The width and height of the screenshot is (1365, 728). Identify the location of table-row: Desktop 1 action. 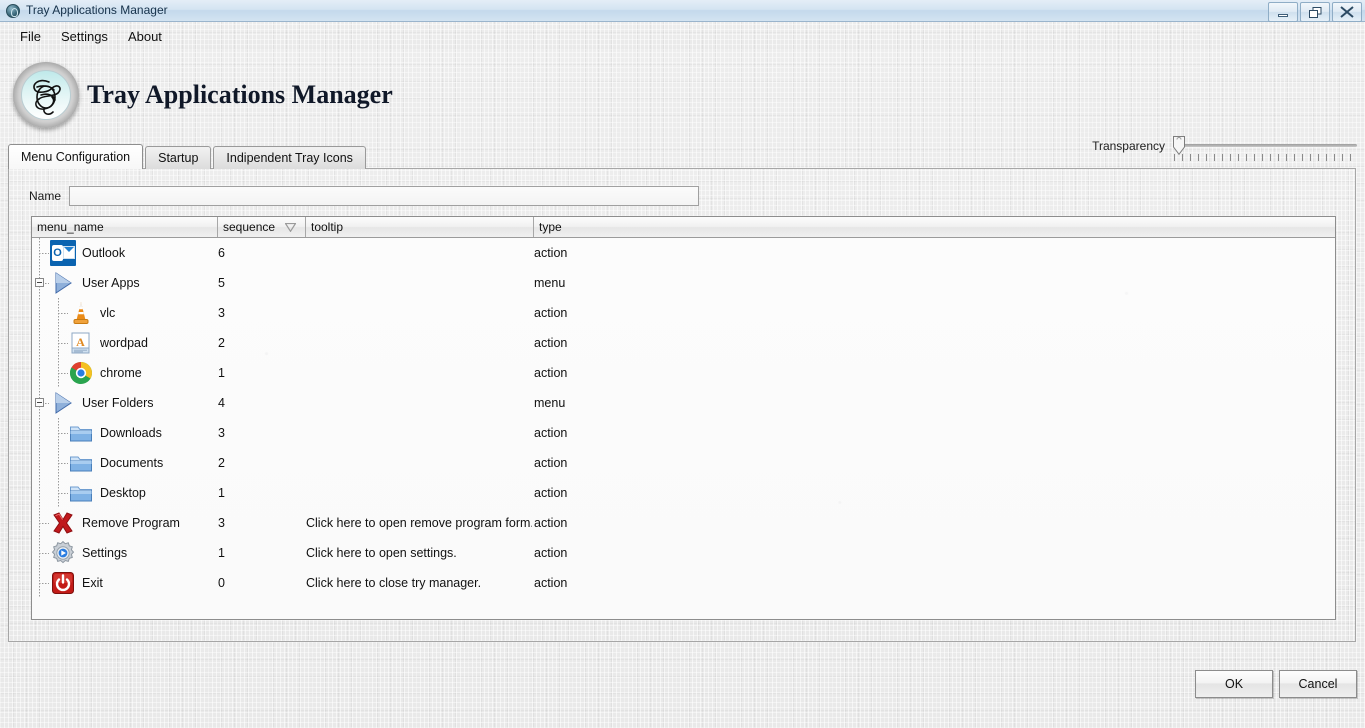
(683, 493).